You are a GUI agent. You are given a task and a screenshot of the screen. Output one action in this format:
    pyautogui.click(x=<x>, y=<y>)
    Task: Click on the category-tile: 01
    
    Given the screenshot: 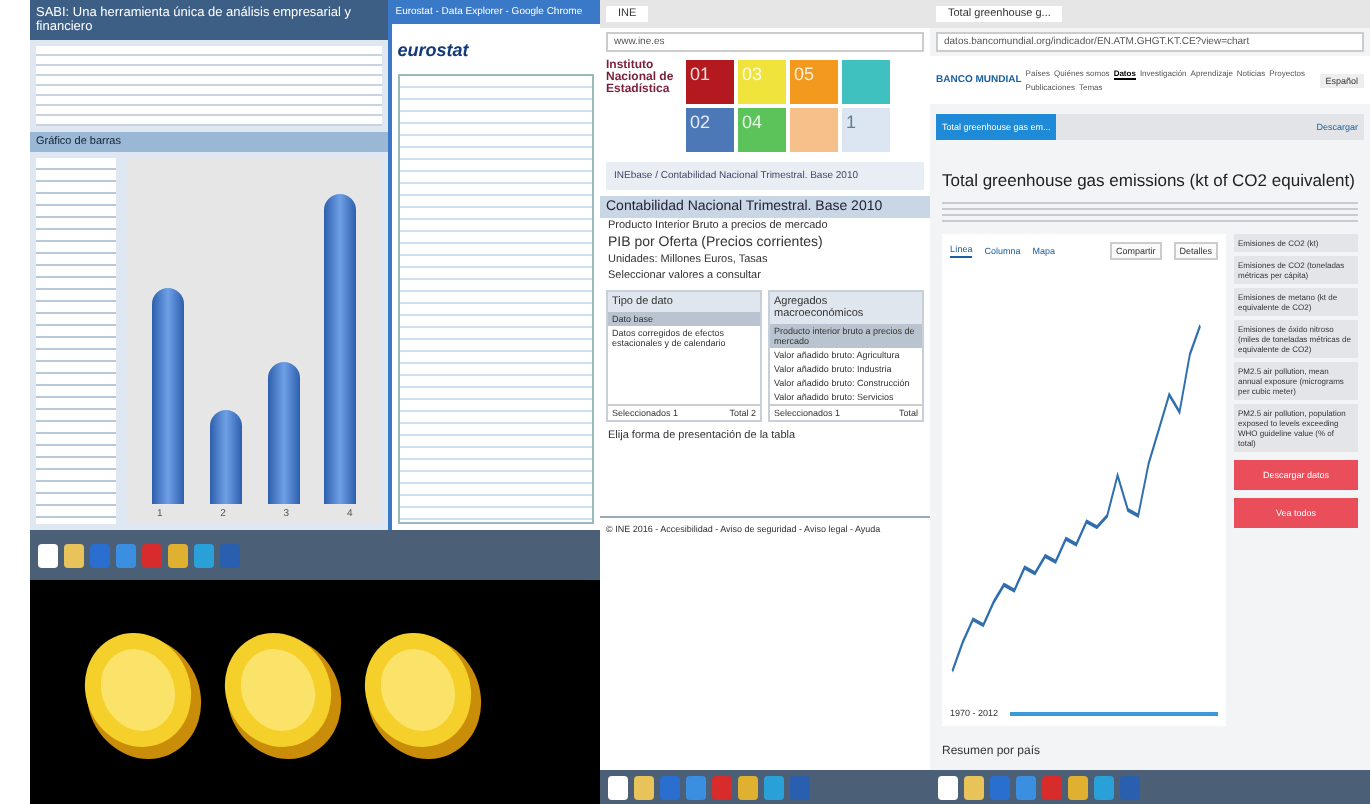 What is the action you would take?
    pyautogui.click(x=710, y=82)
    